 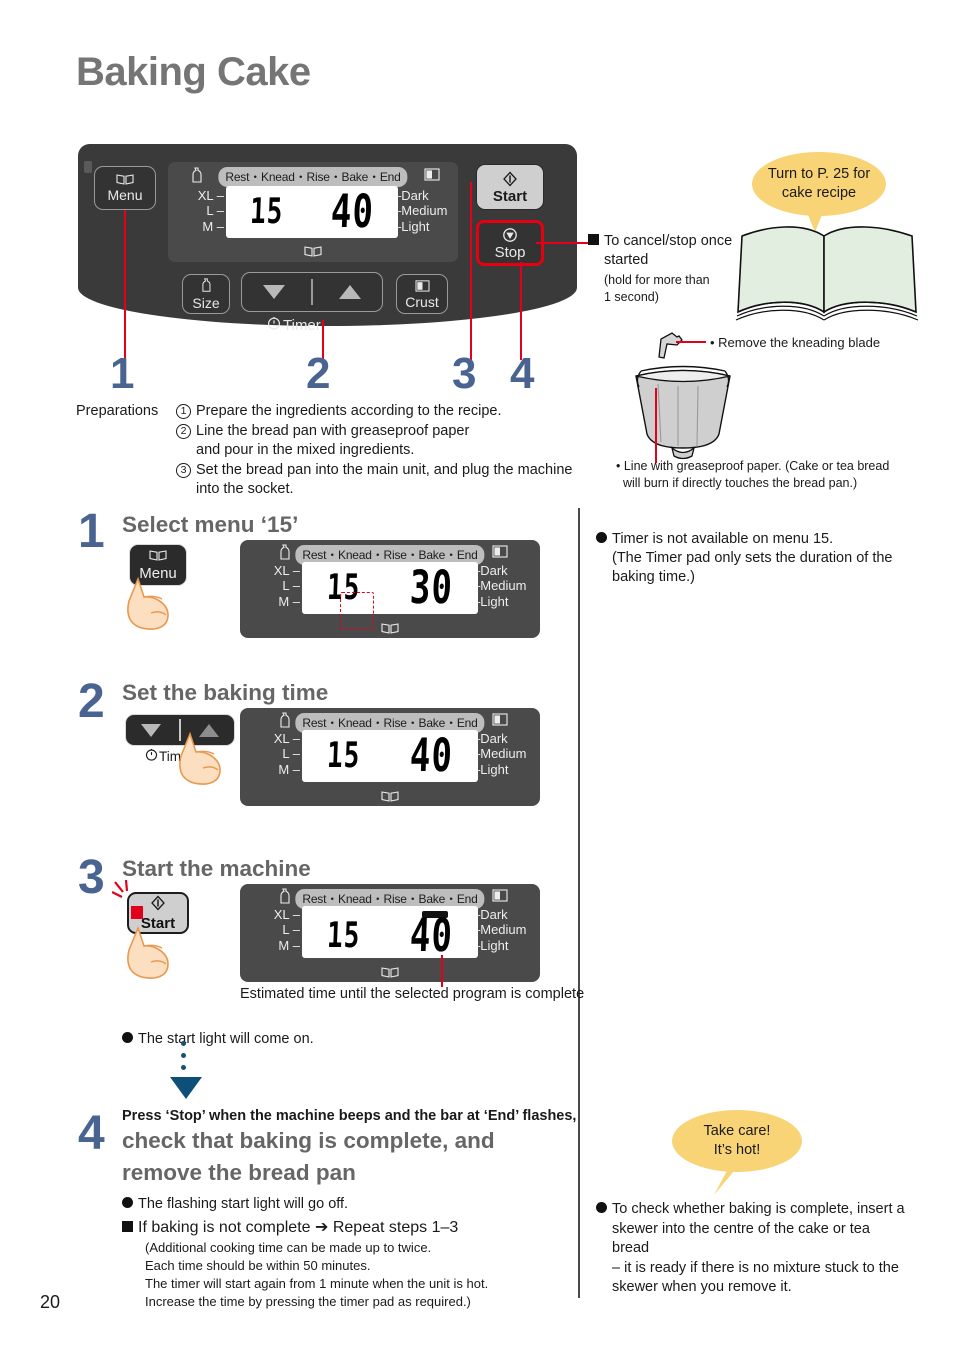 I want to click on leader-line-stop, so click(x=562, y=243).